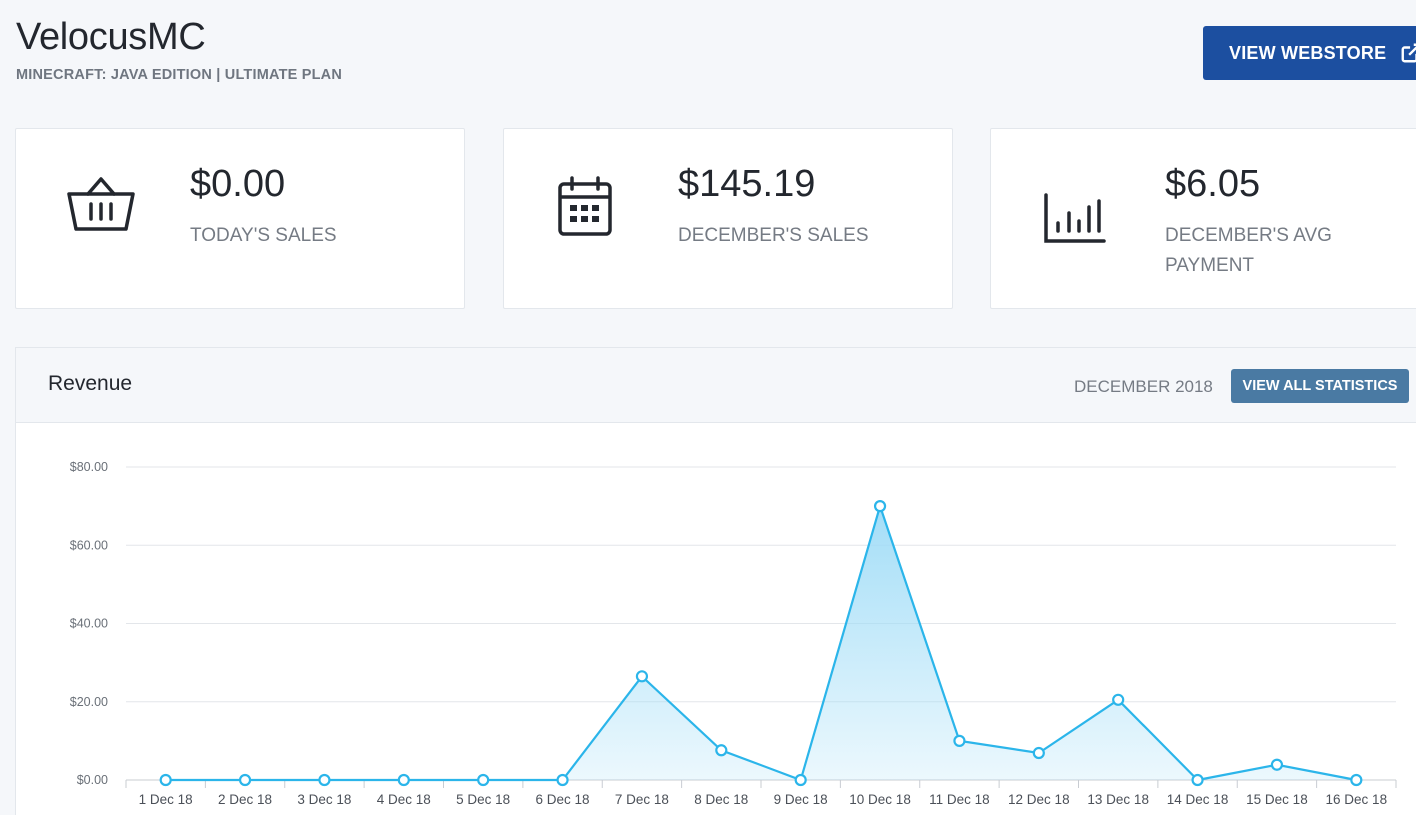 Image resolution: width=1416 pixels, height=815 pixels. Describe the element at coordinates (1320, 386) in the screenshot. I see `view-all-statistics-button: VIEW ALL STATISTICS` at that location.